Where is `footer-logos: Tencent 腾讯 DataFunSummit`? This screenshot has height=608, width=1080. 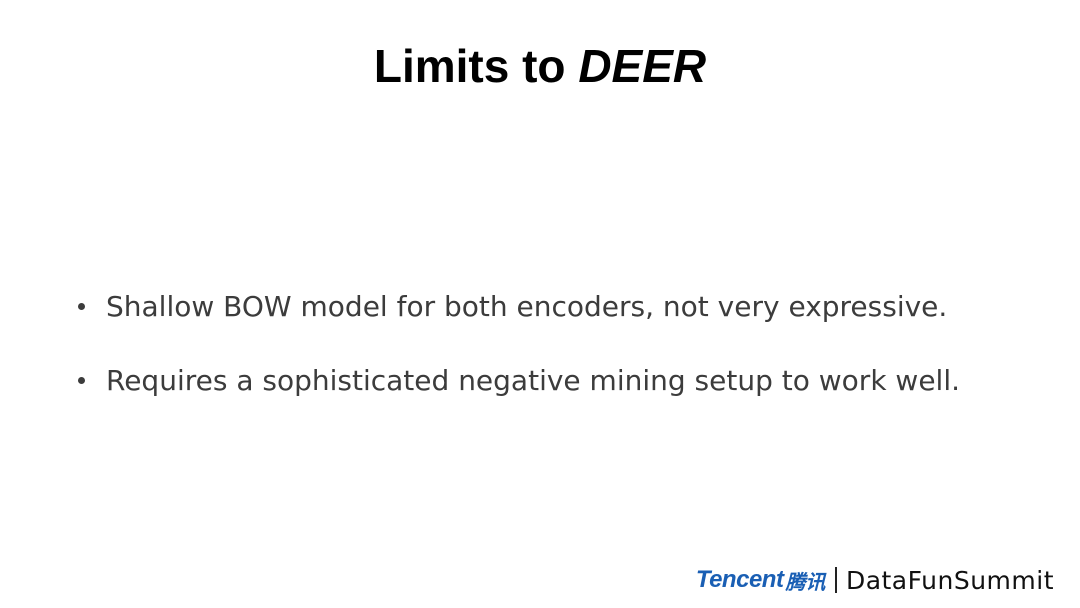 footer-logos: Tencent 腾讯 DataFunSummit is located at coordinates (875, 580).